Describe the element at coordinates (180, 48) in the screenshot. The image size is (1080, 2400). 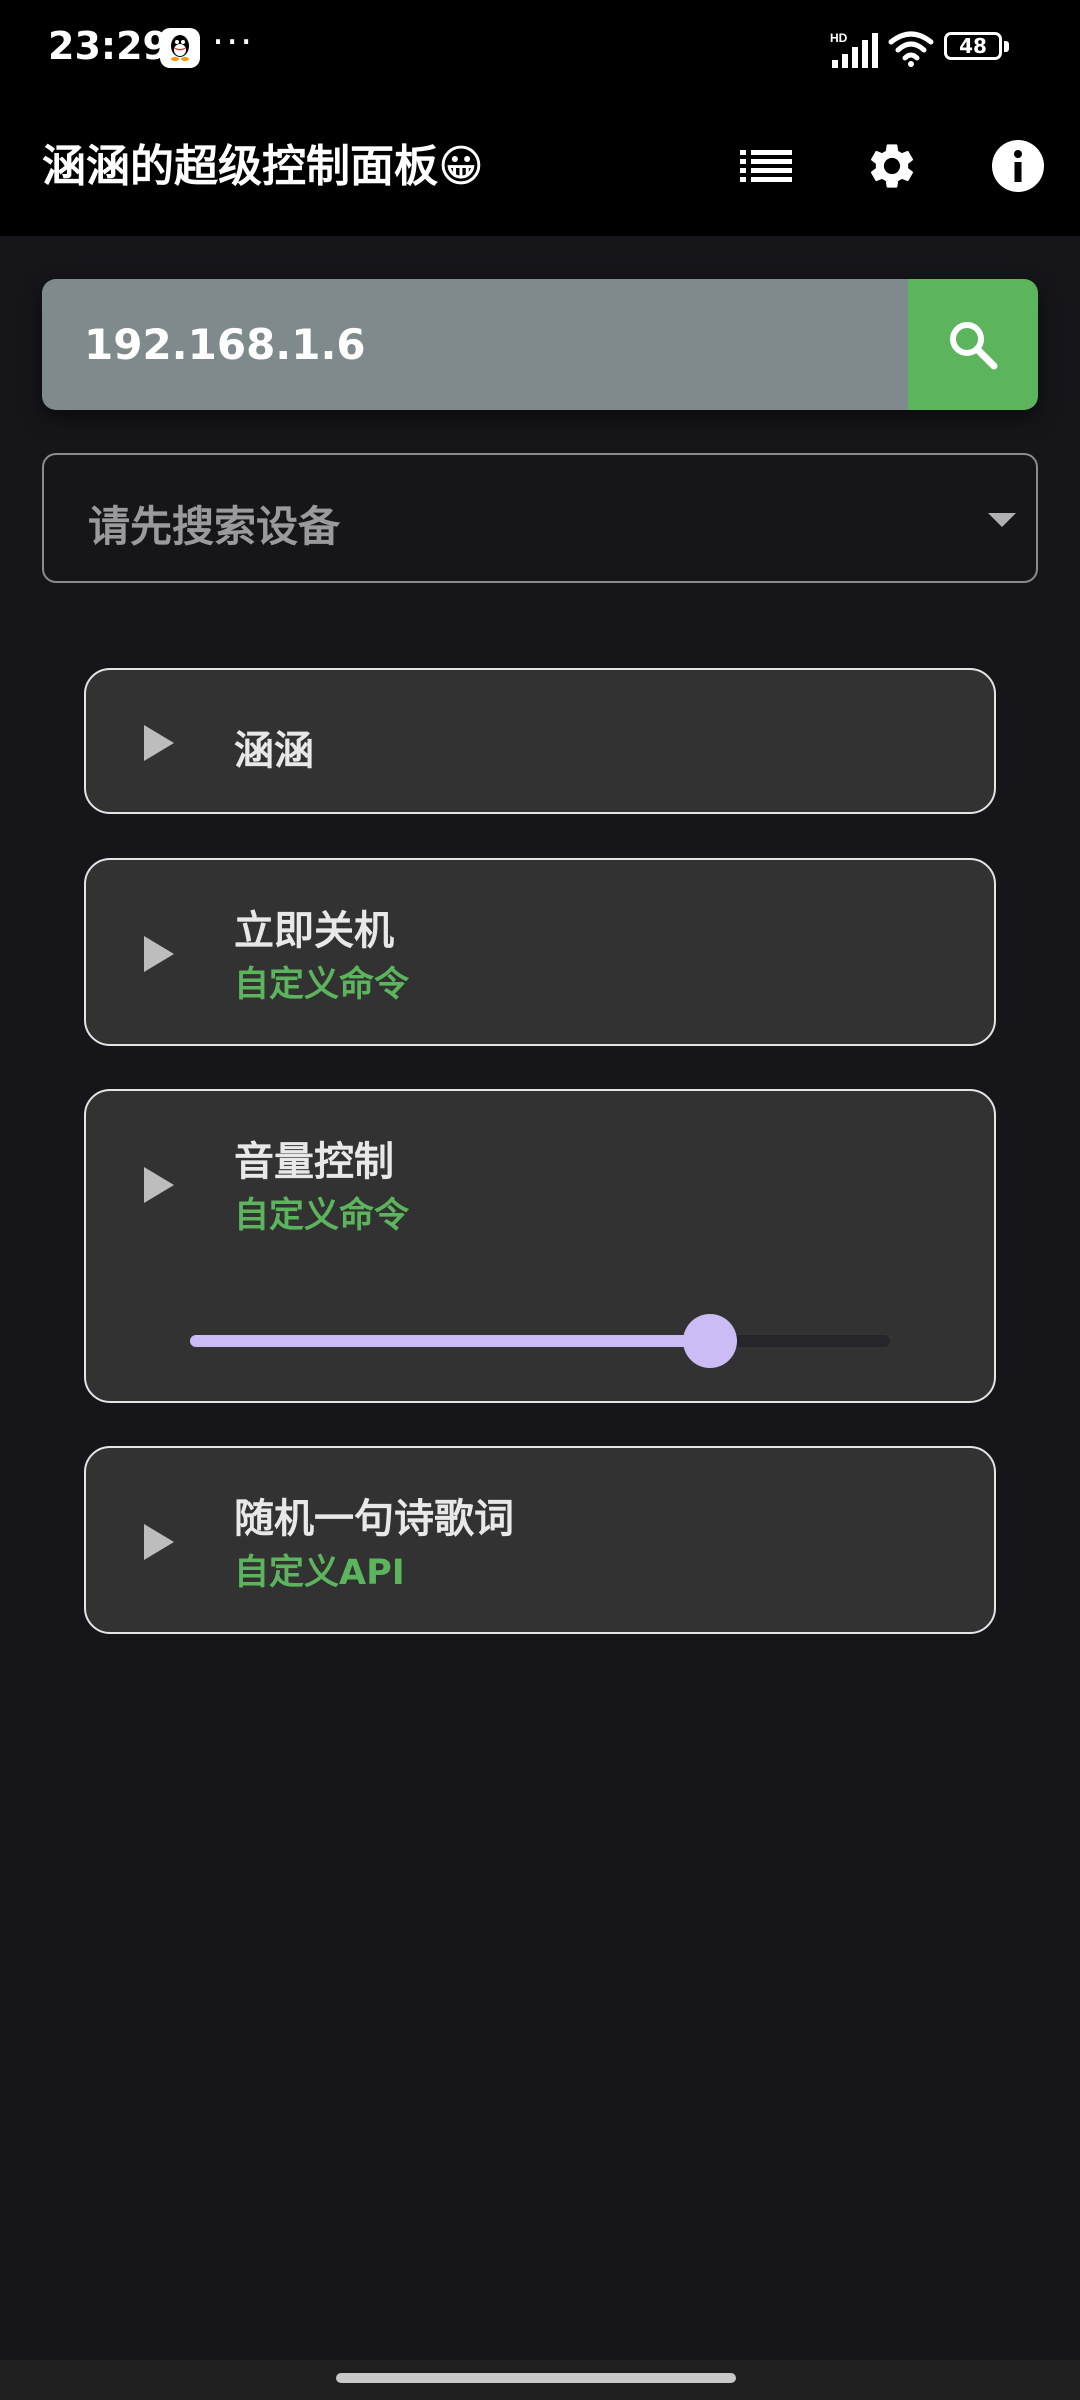
I see `qq-icon` at that location.